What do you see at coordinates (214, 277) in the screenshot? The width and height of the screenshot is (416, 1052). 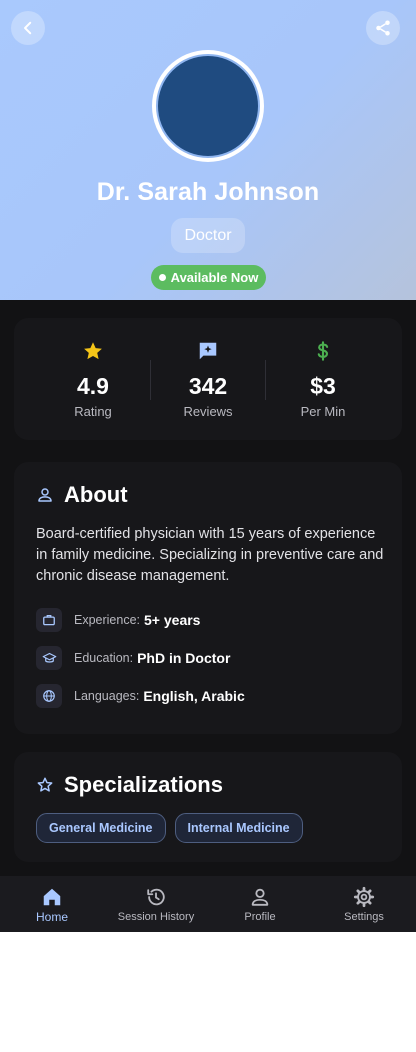 I see `availability-label: Available Now` at bounding box center [214, 277].